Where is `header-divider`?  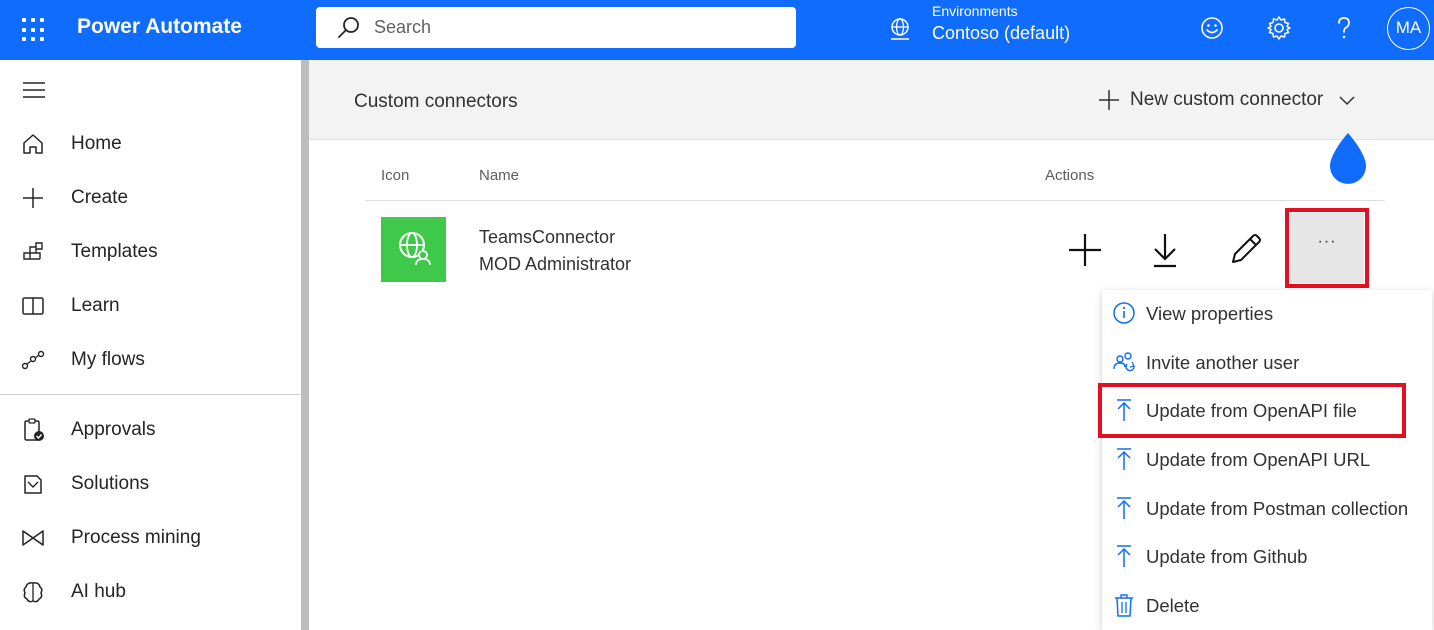
header-divider is located at coordinates (875, 200).